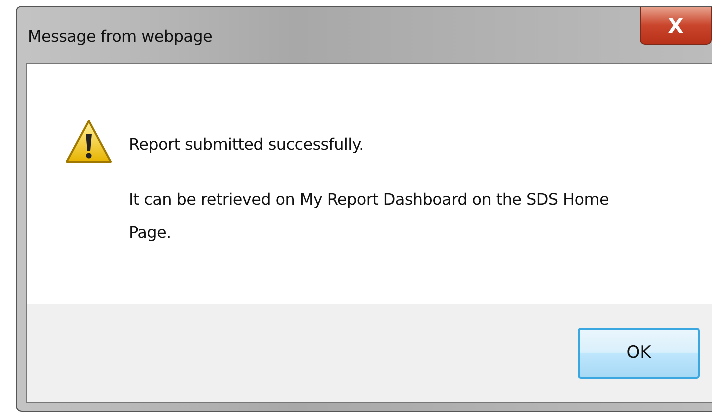  Describe the element at coordinates (676, 26) in the screenshot. I see `close-button: X` at that location.